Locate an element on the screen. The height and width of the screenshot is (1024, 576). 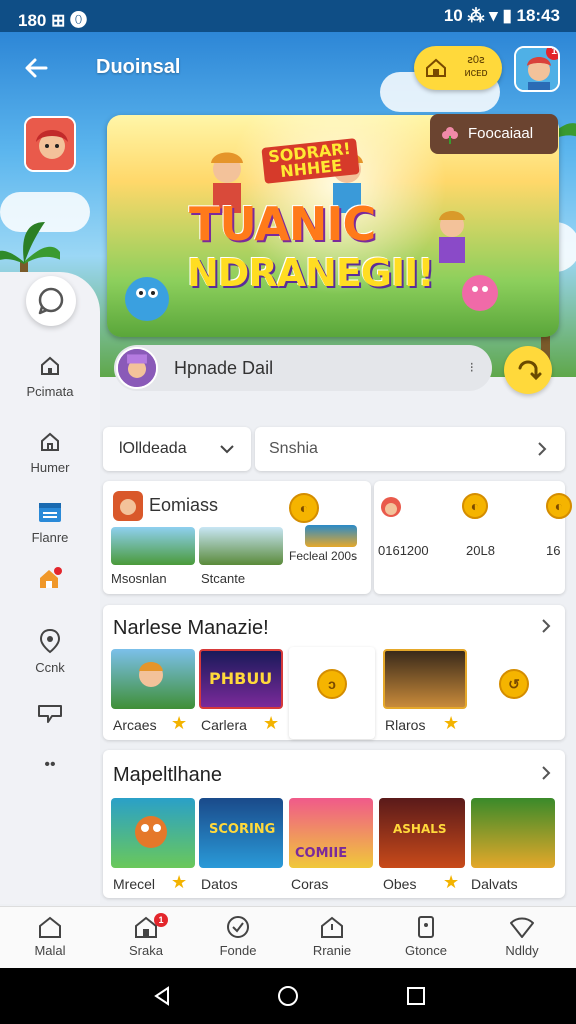
game-label: Mrecel is located at coordinates (134, 884).